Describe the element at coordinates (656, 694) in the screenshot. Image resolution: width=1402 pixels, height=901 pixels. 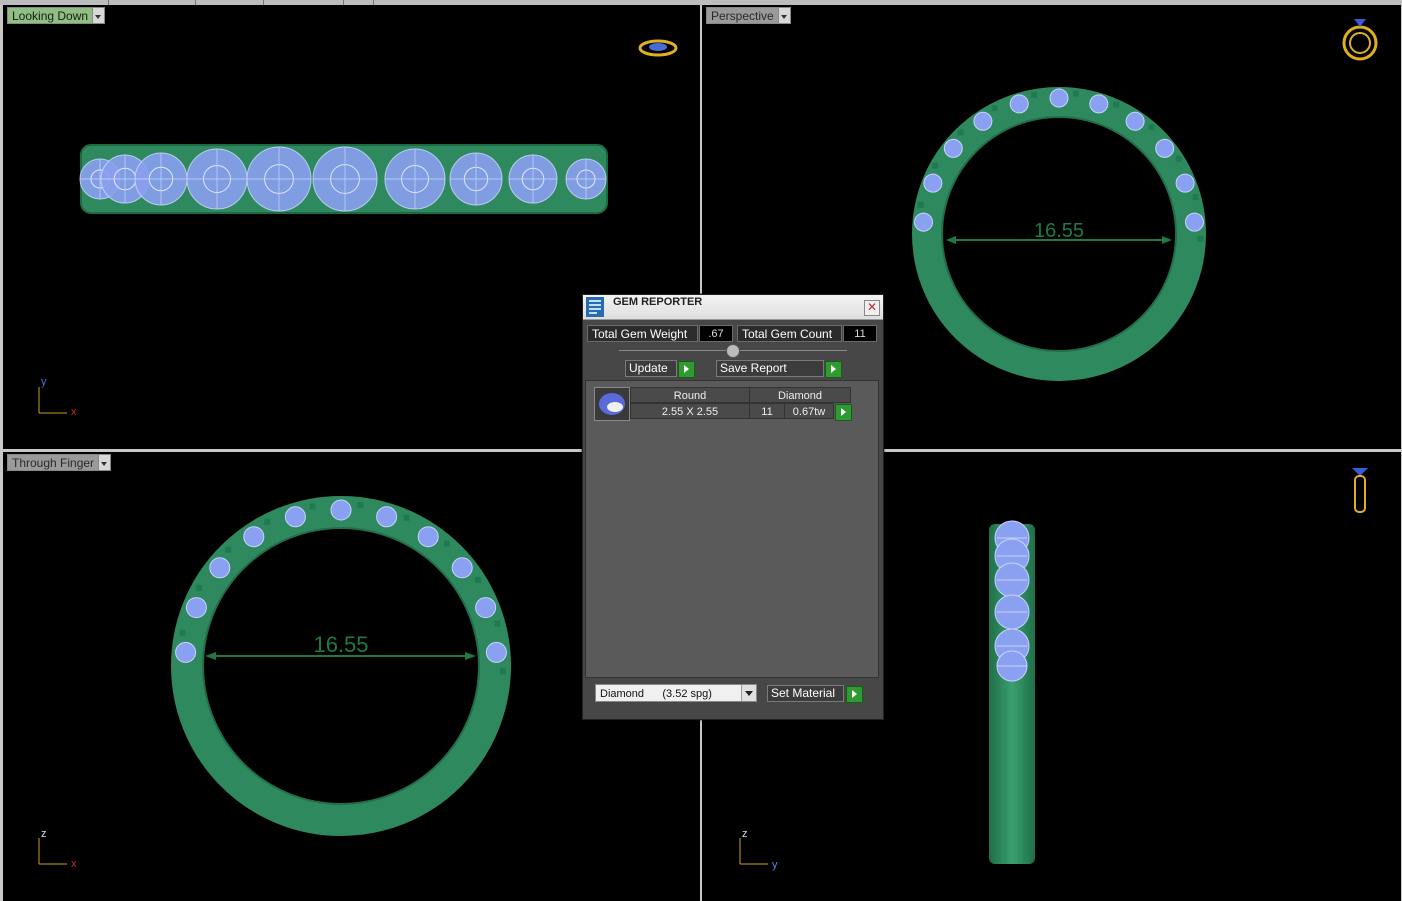
I see `material-select-value: Diamond (3.52 spg)` at that location.